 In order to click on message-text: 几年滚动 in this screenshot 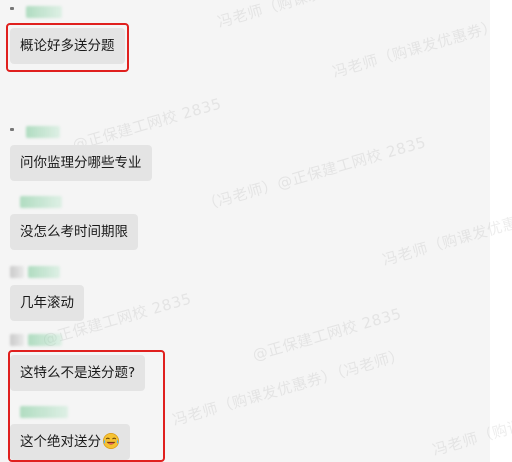, I will do `click(47, 303)`.